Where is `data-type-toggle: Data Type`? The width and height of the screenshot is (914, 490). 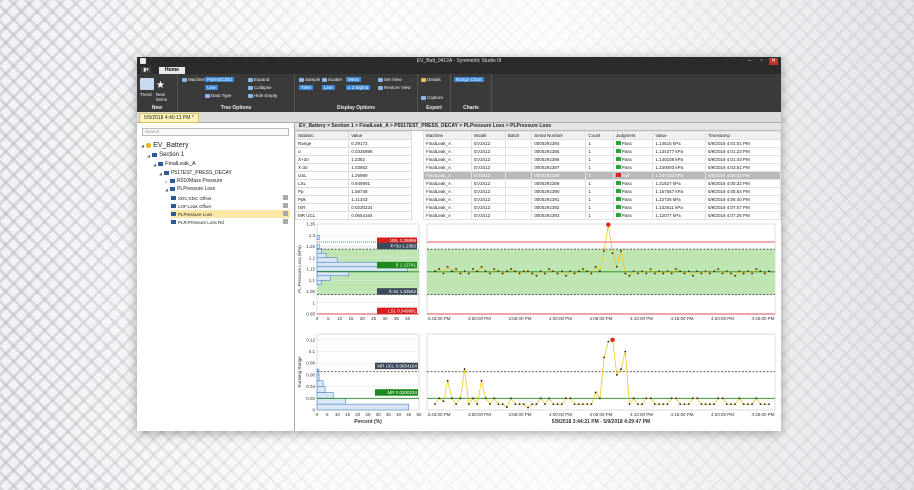
data-type-toggle: Data Type is located at coordinates (218, 95).